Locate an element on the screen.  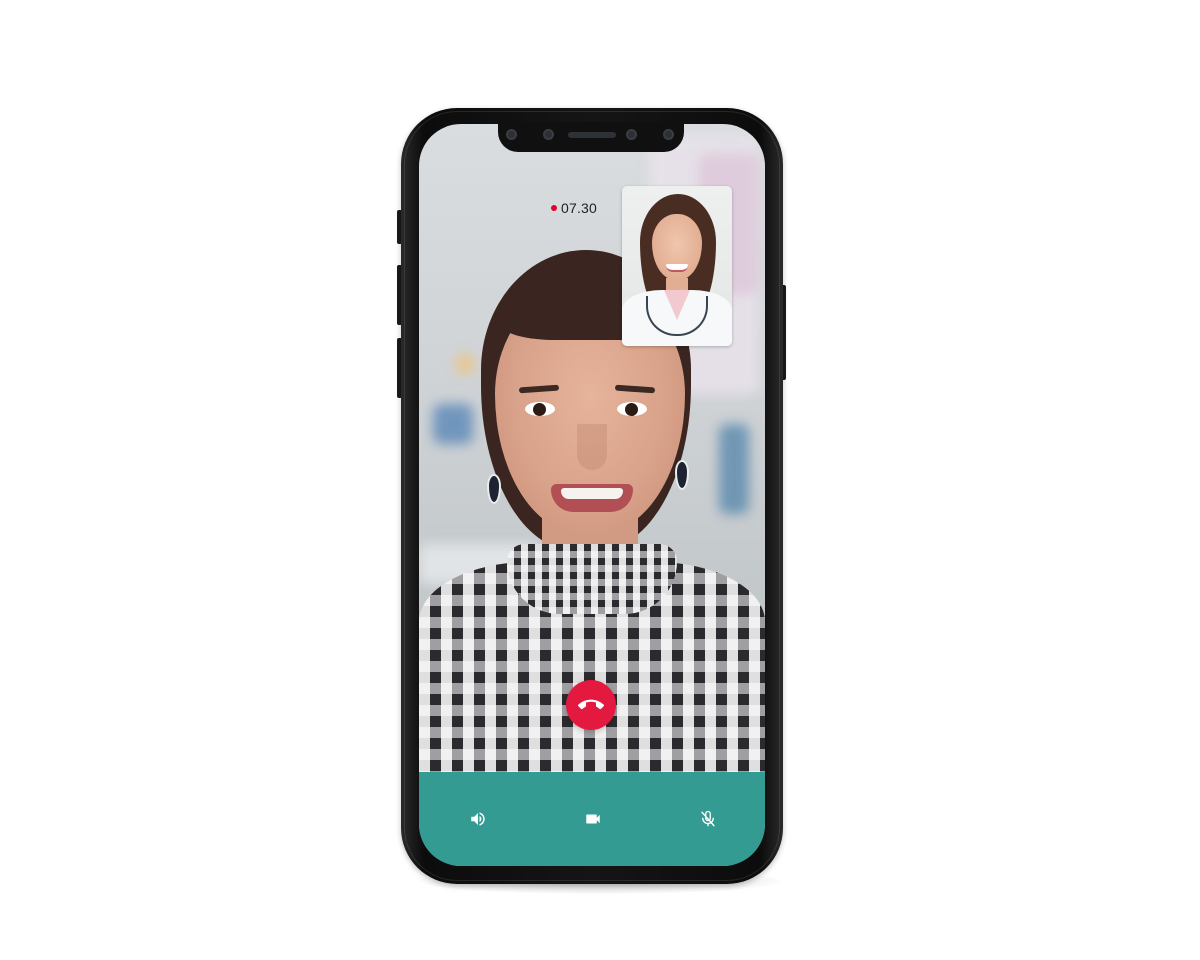
call-duration: 07.30 is located at coordinates (579, 208).